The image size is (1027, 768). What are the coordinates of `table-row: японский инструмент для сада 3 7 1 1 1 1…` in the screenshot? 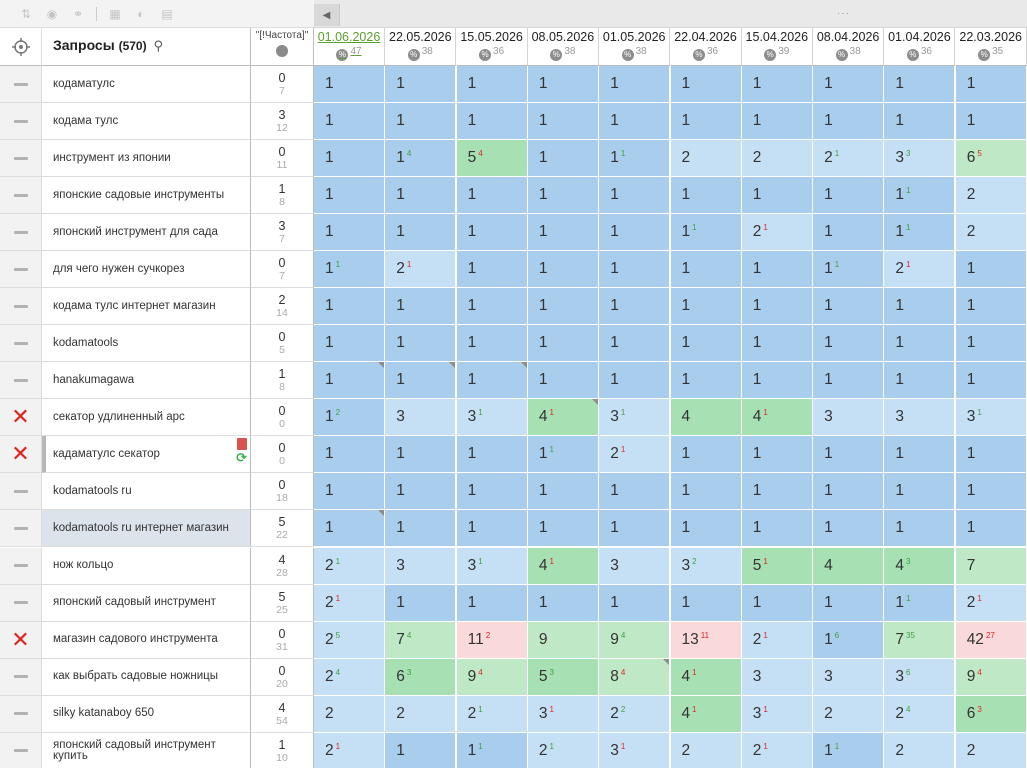 It's located at (513, 233).